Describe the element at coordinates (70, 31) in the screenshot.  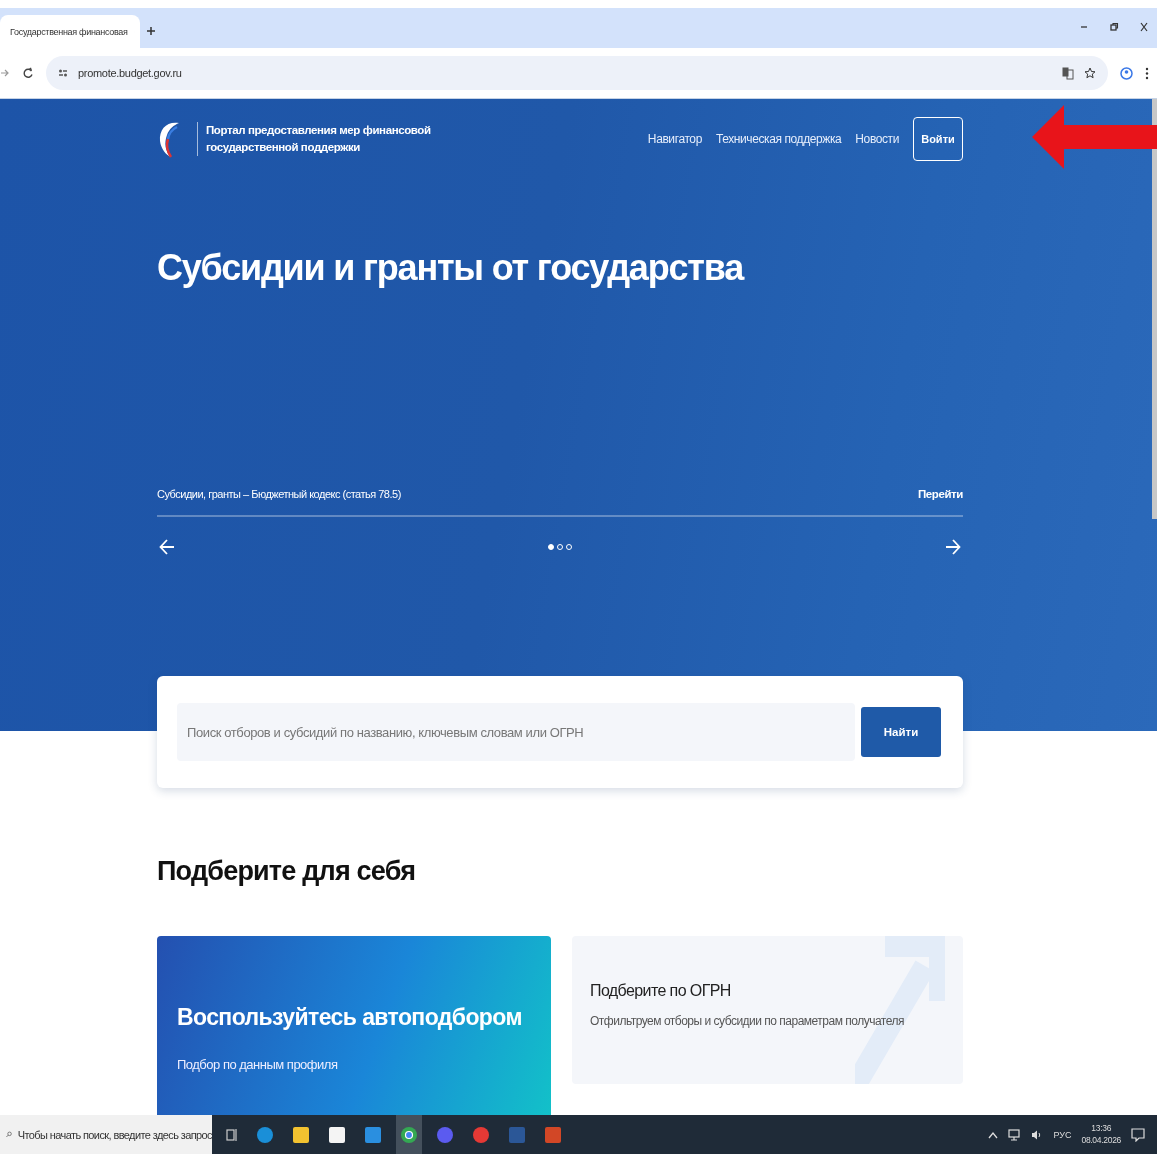
I see `browser-tab: Государственная финансовая` at that location.